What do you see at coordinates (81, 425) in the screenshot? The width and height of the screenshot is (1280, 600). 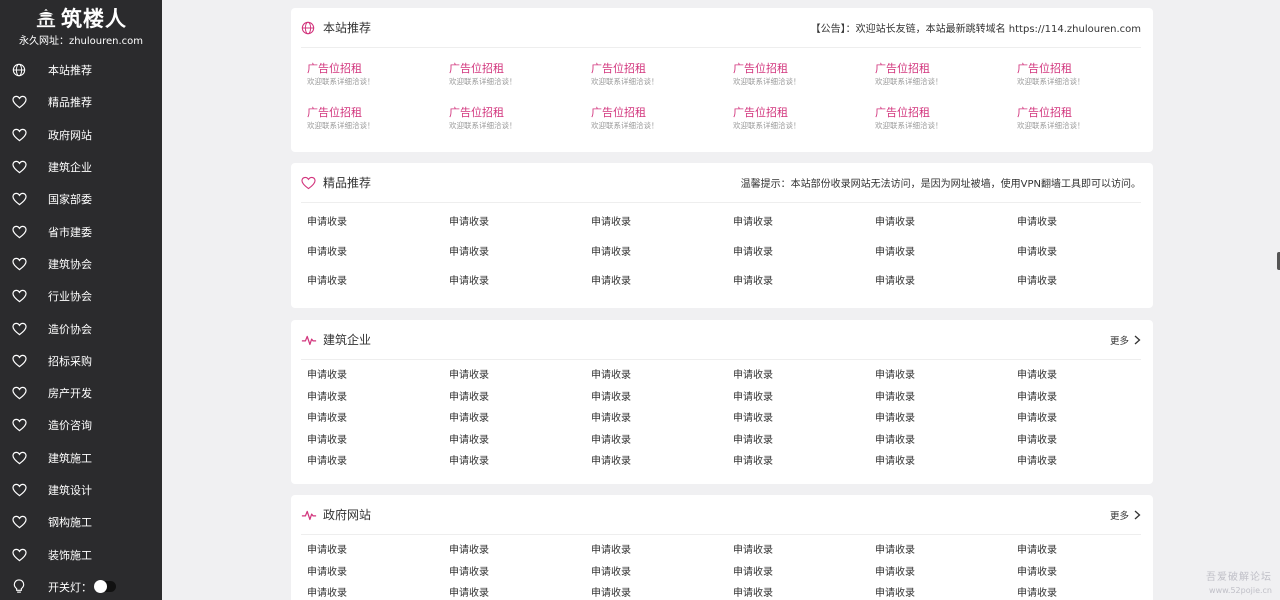 I see `sidebar-item: 造价咨询` at bounding box center [81, 425].